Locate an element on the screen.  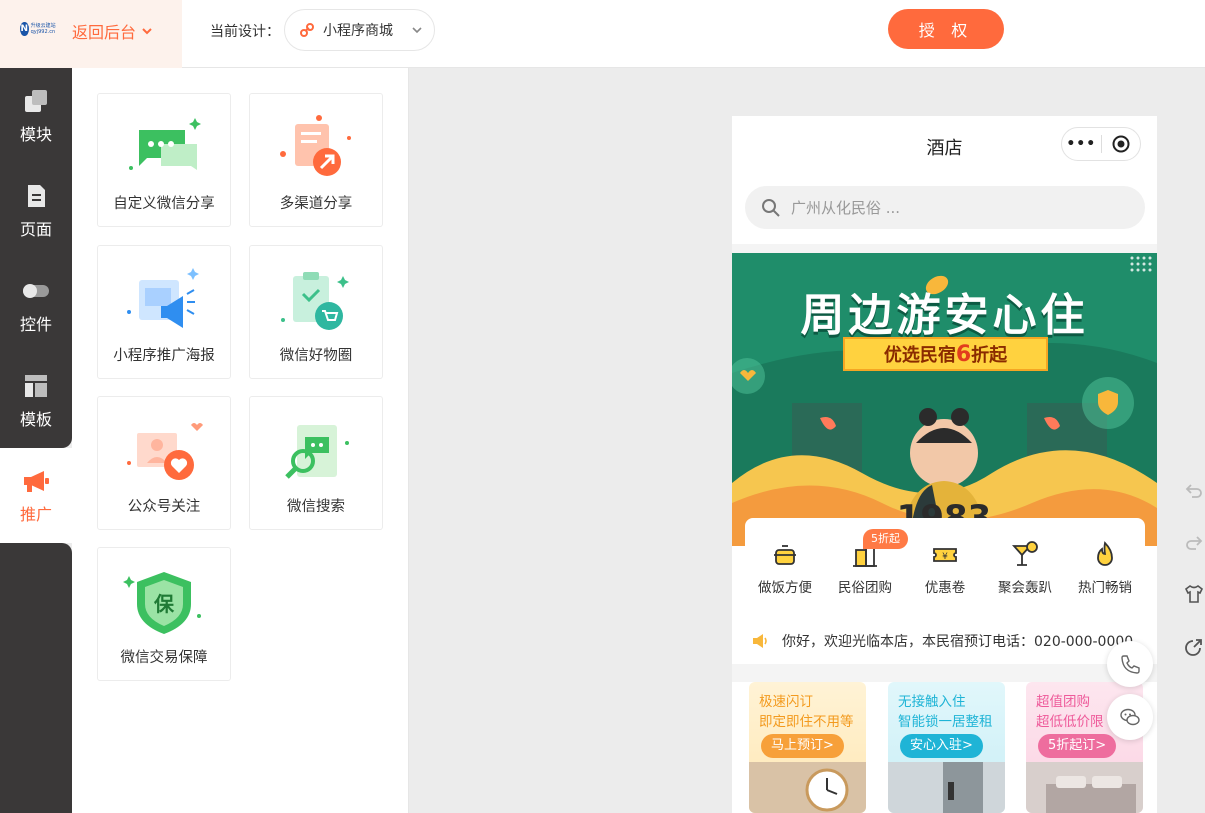
card-wechat-trade-guarantee: 保 微信交易保障 is located at coordinates (164, 614).